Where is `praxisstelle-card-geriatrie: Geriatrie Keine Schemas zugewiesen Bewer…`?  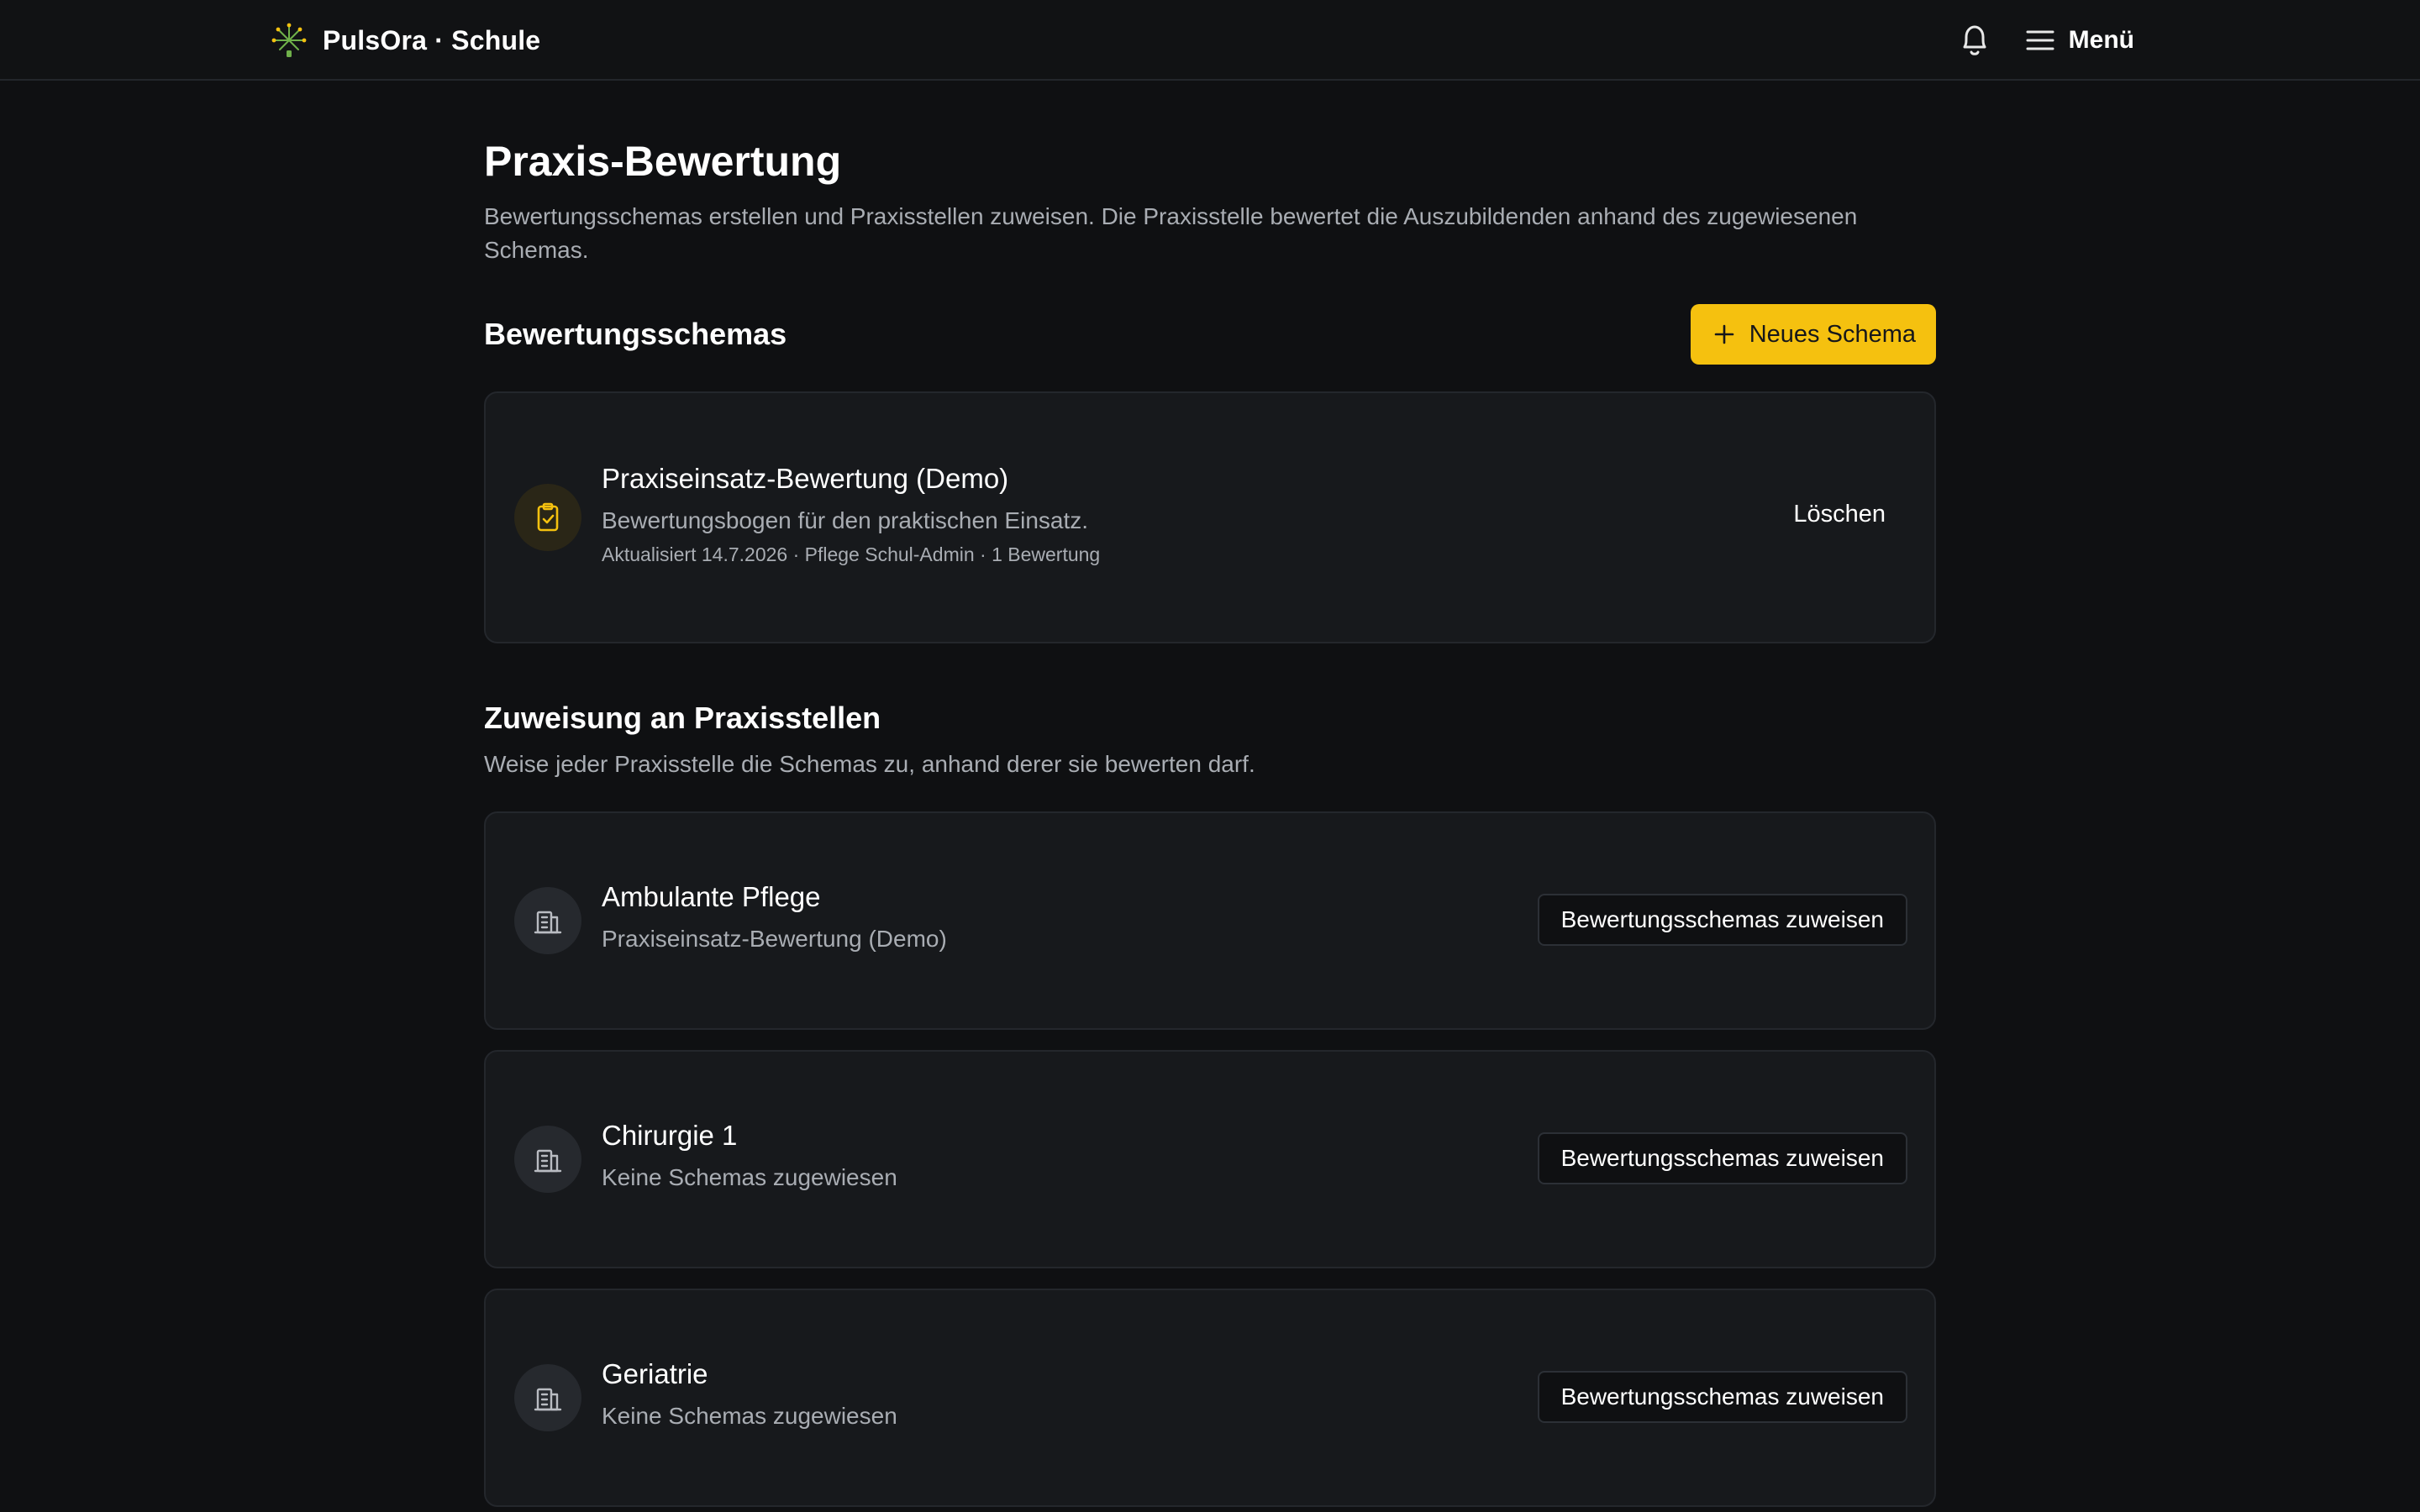 praxisstelle-card-geriatrie: Geriatrie Keine Schemas zugewiesen Bewer… is located at coordinates (1210, 1398).